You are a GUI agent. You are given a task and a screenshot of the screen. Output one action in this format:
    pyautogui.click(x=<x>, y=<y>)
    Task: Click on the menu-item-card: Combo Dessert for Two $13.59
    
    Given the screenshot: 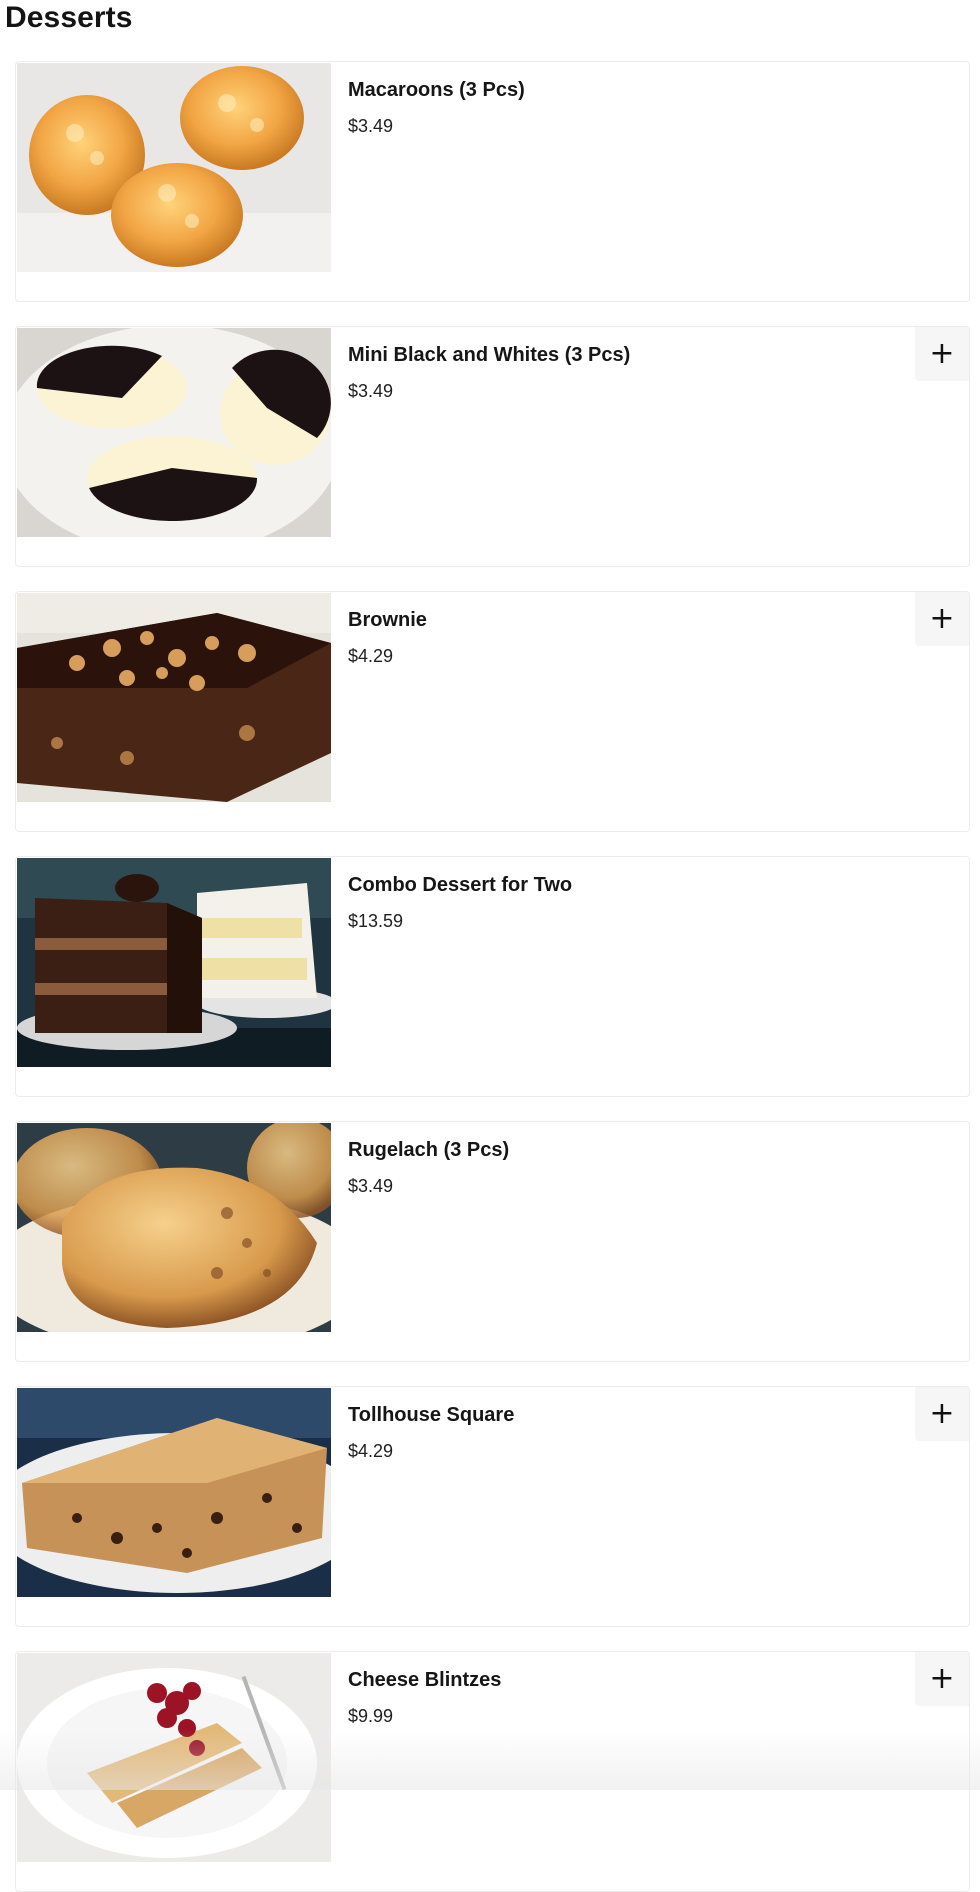 What is the action you would take?
    pyautogui.click(x=492, y=976)
    